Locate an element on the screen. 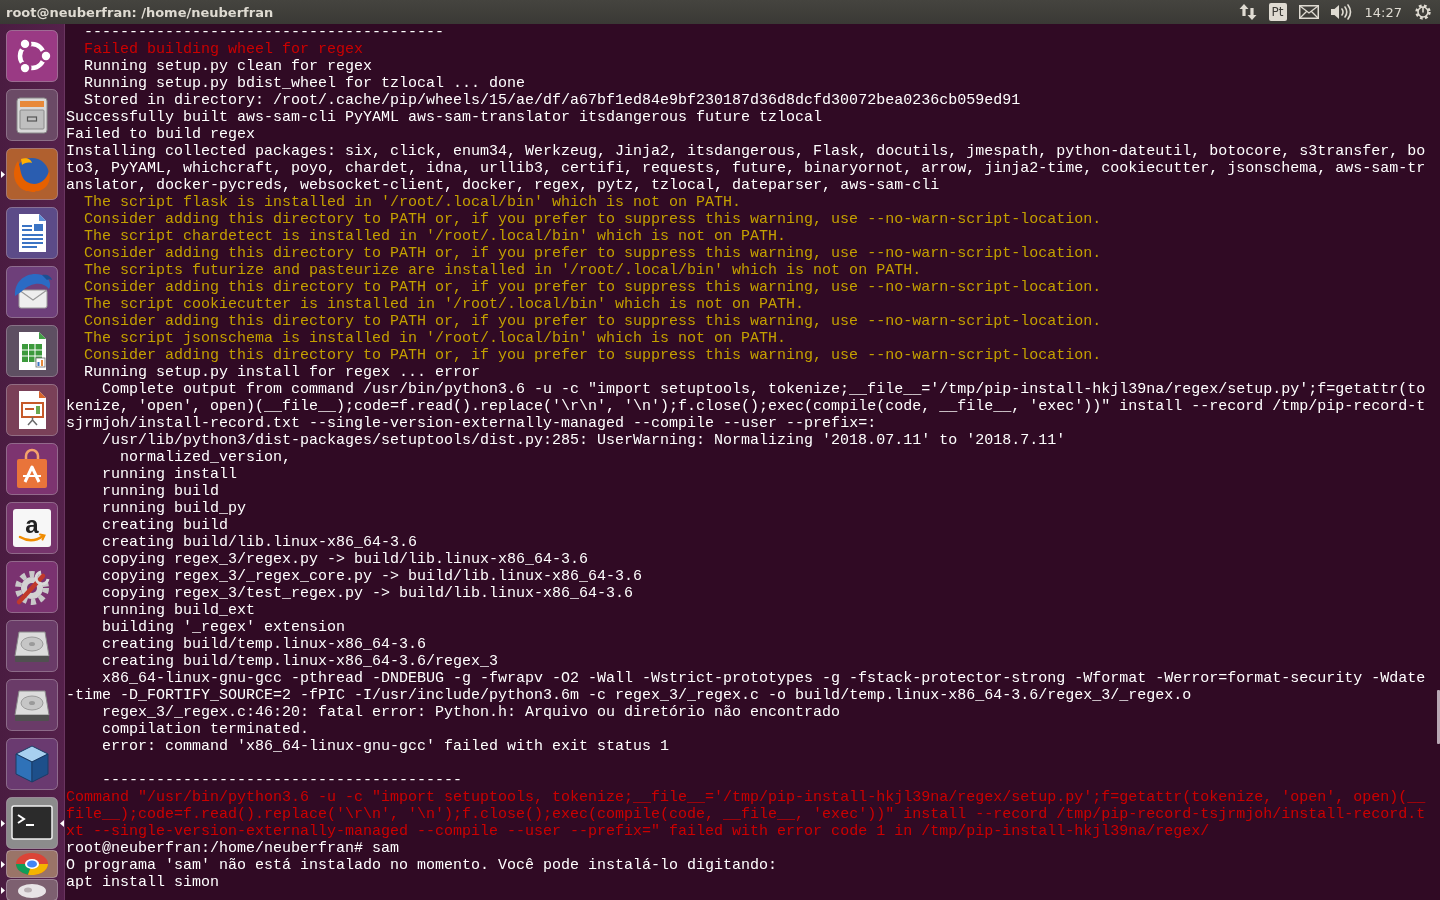  terminal-line: building '_regex' extension is located at coordinates (224, 627).